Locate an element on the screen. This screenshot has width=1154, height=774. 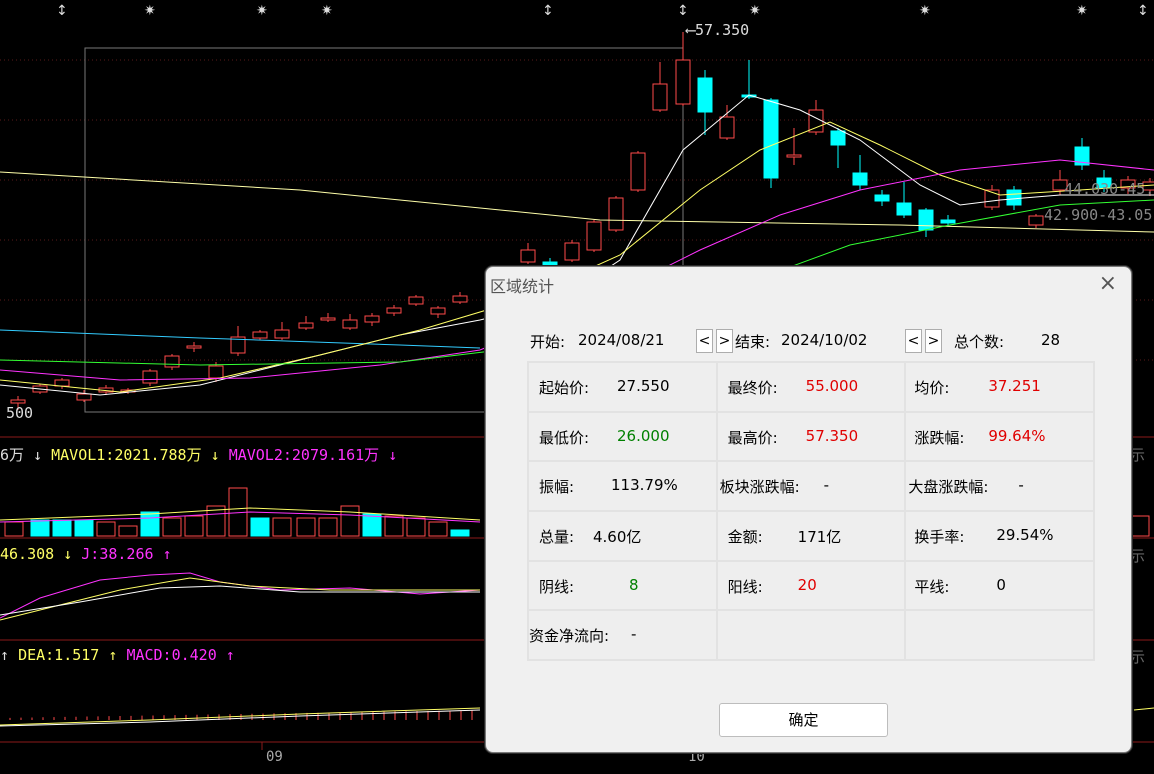
stat-cell: 阴线: 8 is located at coordinates (622, 585).